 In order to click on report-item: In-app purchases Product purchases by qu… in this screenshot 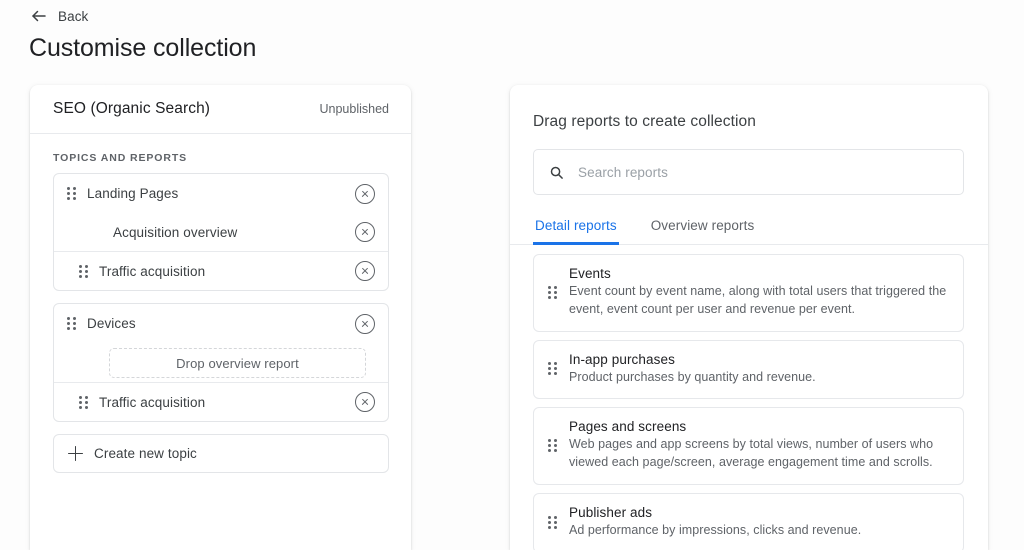, I will do `click(748, 369)`.